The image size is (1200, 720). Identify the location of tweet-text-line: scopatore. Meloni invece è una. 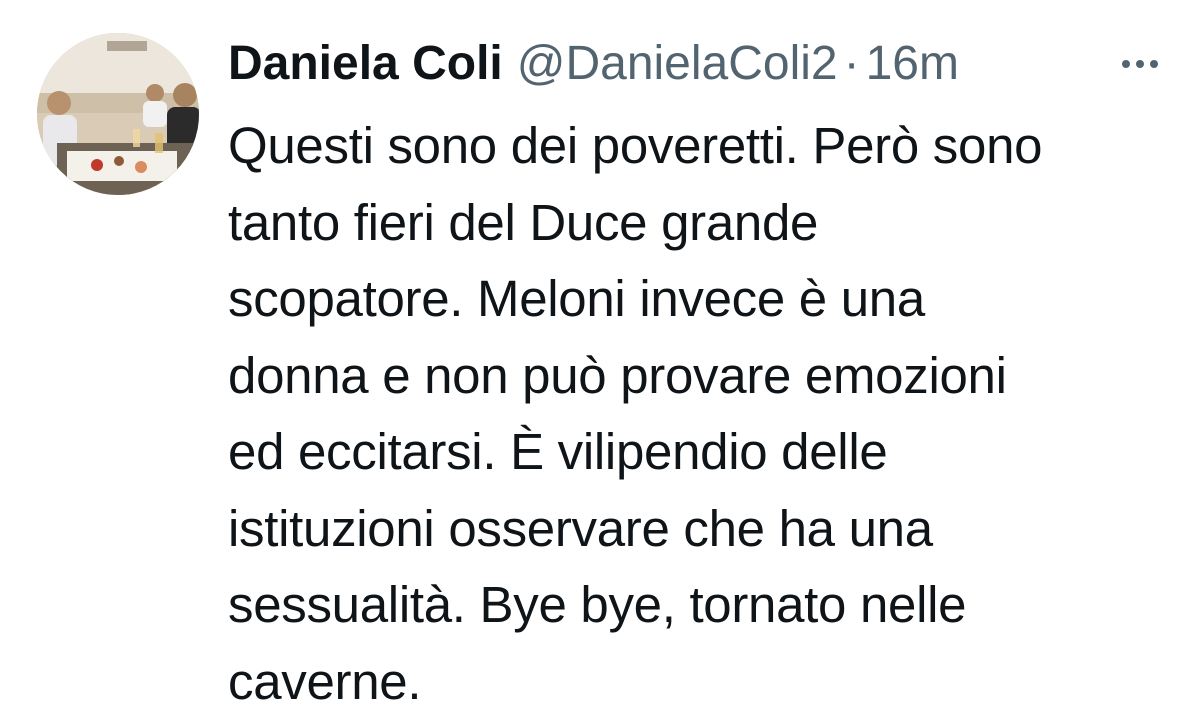
(703, 299).